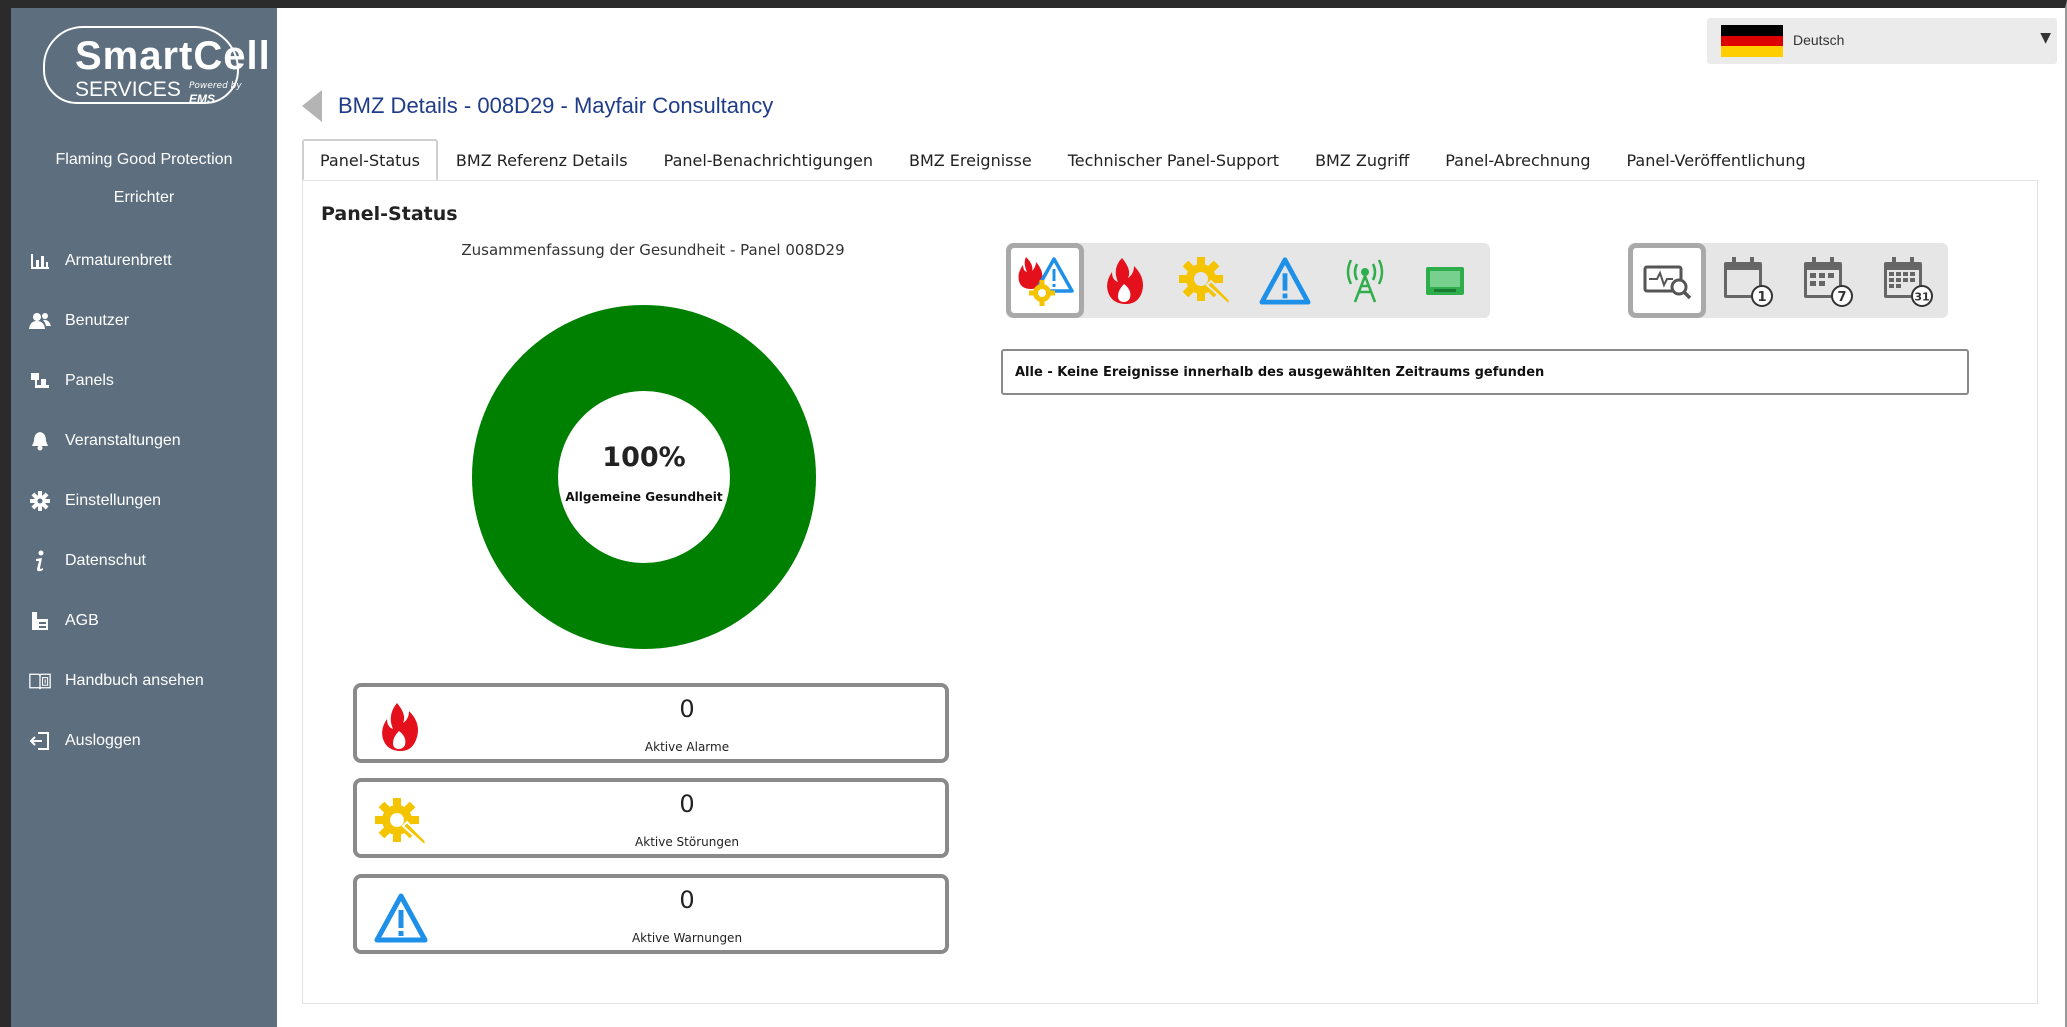 This screenshot has height=1027, width=2067. I want to click on logo-services-text: SERVICES, so click(128, 89).